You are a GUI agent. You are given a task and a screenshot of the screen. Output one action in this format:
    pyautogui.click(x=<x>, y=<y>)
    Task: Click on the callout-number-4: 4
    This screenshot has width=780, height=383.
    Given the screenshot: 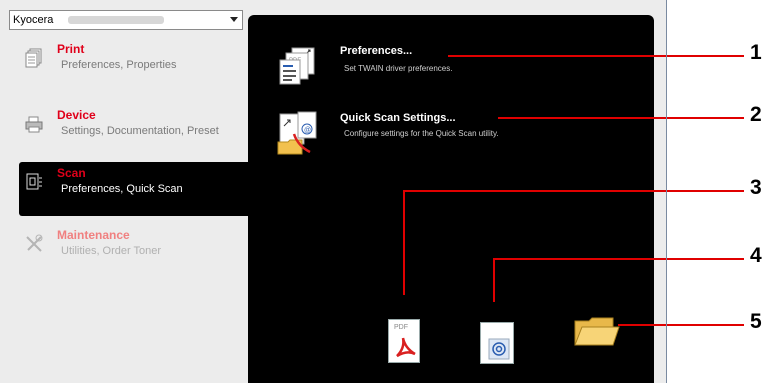 What is the action you would take?
    pyautogui.click(x=756, y=255)
    